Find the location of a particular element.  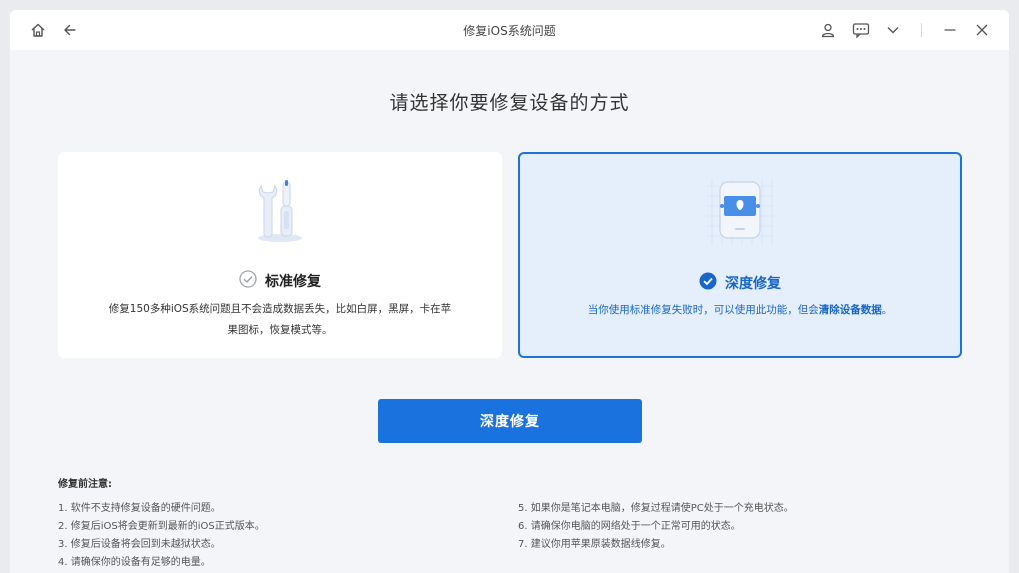

notes-title: 修复前注意: is located at coordinates (85, 484).